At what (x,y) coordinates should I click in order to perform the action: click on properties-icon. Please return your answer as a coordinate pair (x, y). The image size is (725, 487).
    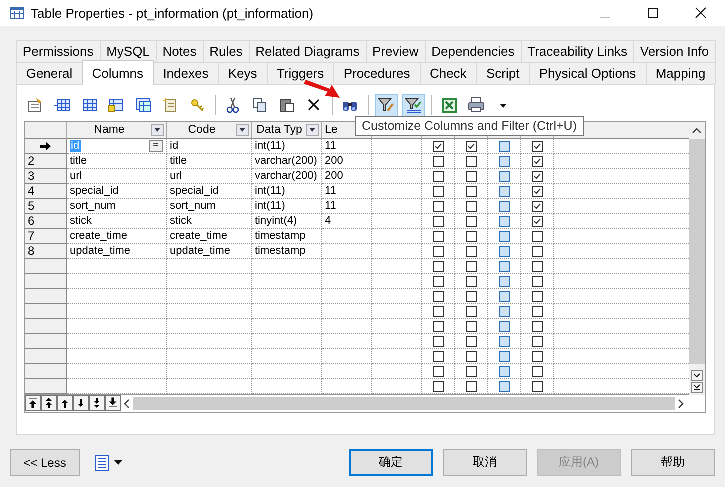
    Looking at the image, I should click on (35, 105).